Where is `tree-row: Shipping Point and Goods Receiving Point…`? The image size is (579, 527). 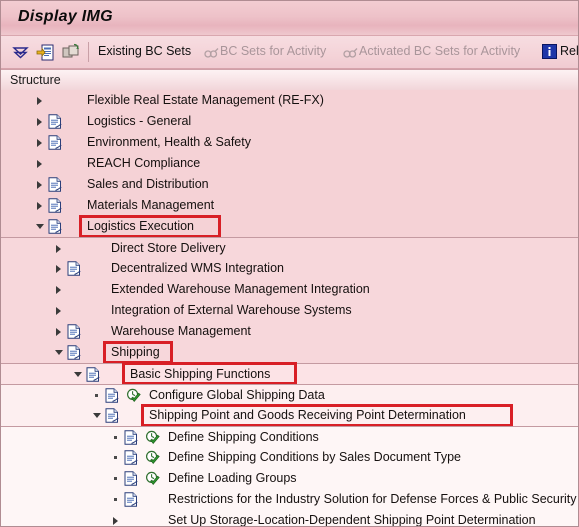
tree-row: Shipping Point and Goods Receiving Point… is located at coordinates (289, 415).